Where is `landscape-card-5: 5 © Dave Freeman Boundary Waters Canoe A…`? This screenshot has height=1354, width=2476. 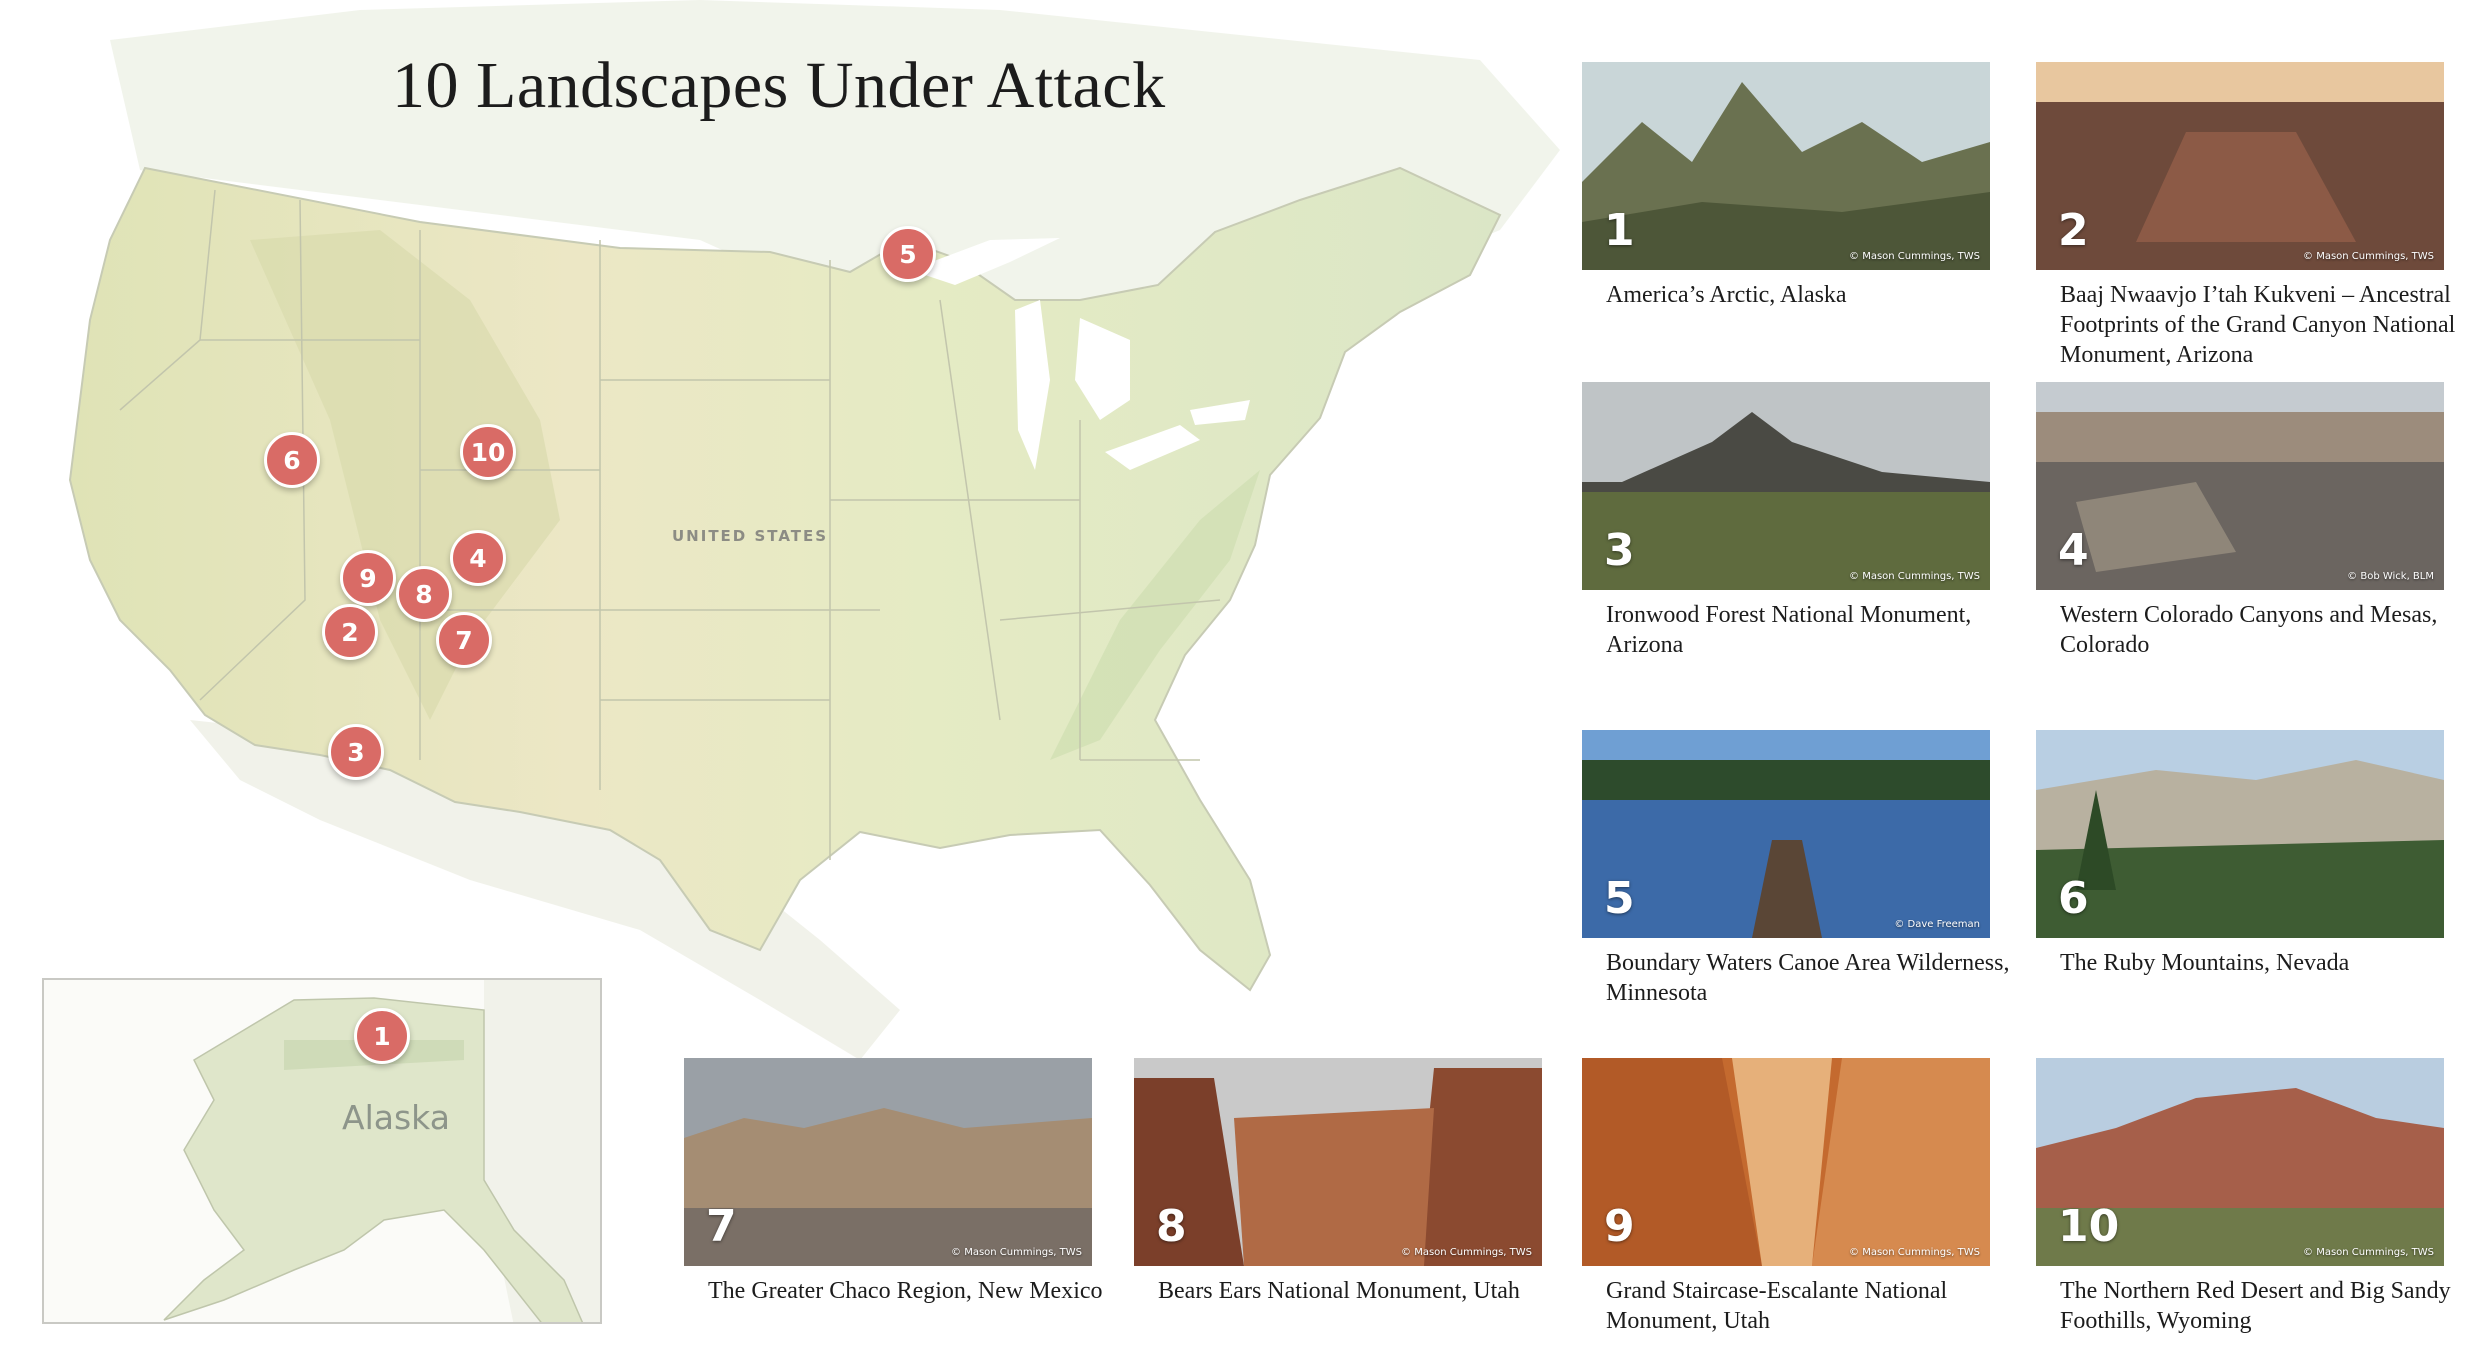
landscape-card-5: 5 © Dave Freeman Boundary Waters Canoe A… is located at coordinates (1795, 869).